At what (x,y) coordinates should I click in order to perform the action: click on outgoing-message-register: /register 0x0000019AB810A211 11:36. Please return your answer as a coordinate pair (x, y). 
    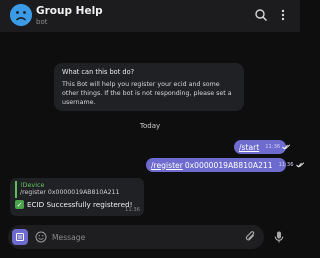
    Looking at the image, I should click on (225, 165).